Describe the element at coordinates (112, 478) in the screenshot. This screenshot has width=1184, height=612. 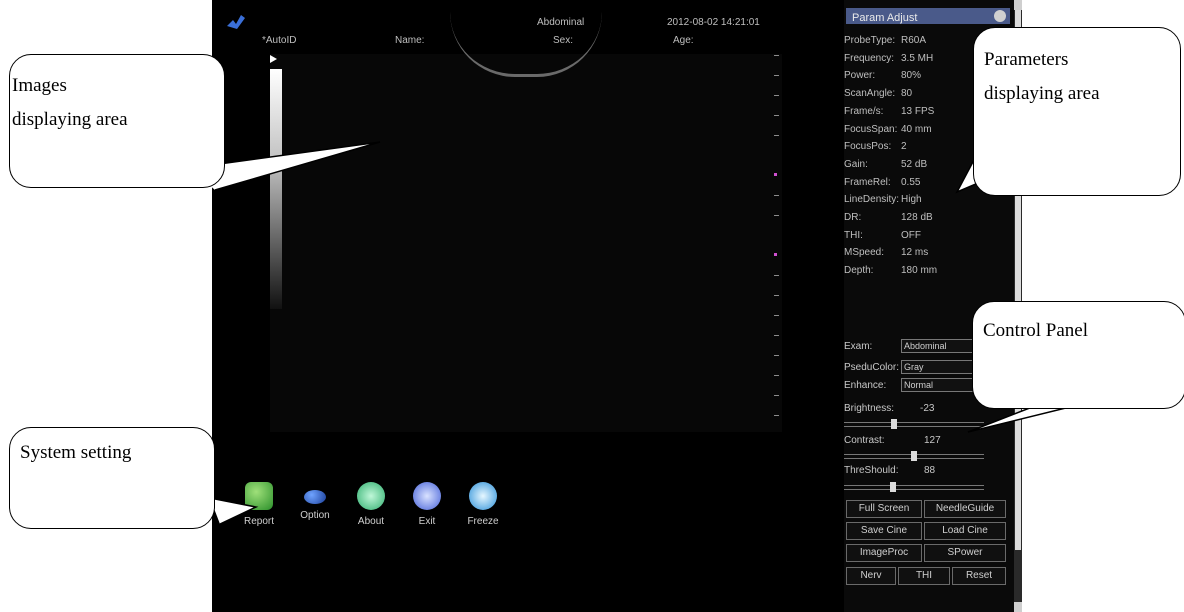
I see `callout-system-setting: System setting` at that location.